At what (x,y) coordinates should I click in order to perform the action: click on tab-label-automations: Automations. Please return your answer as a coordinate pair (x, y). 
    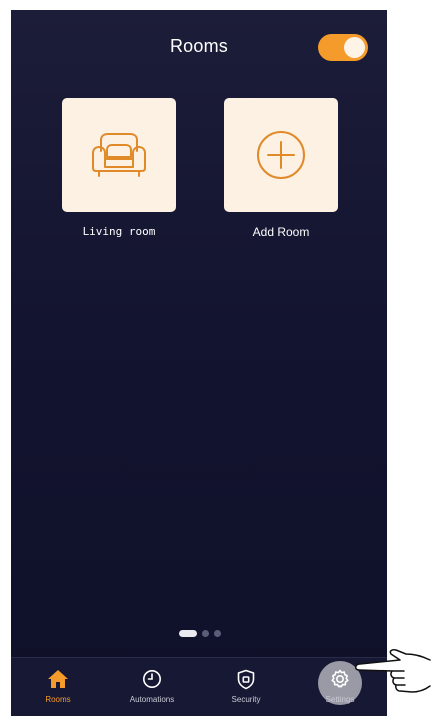
    Looking at the image, I should click on (152, 699).